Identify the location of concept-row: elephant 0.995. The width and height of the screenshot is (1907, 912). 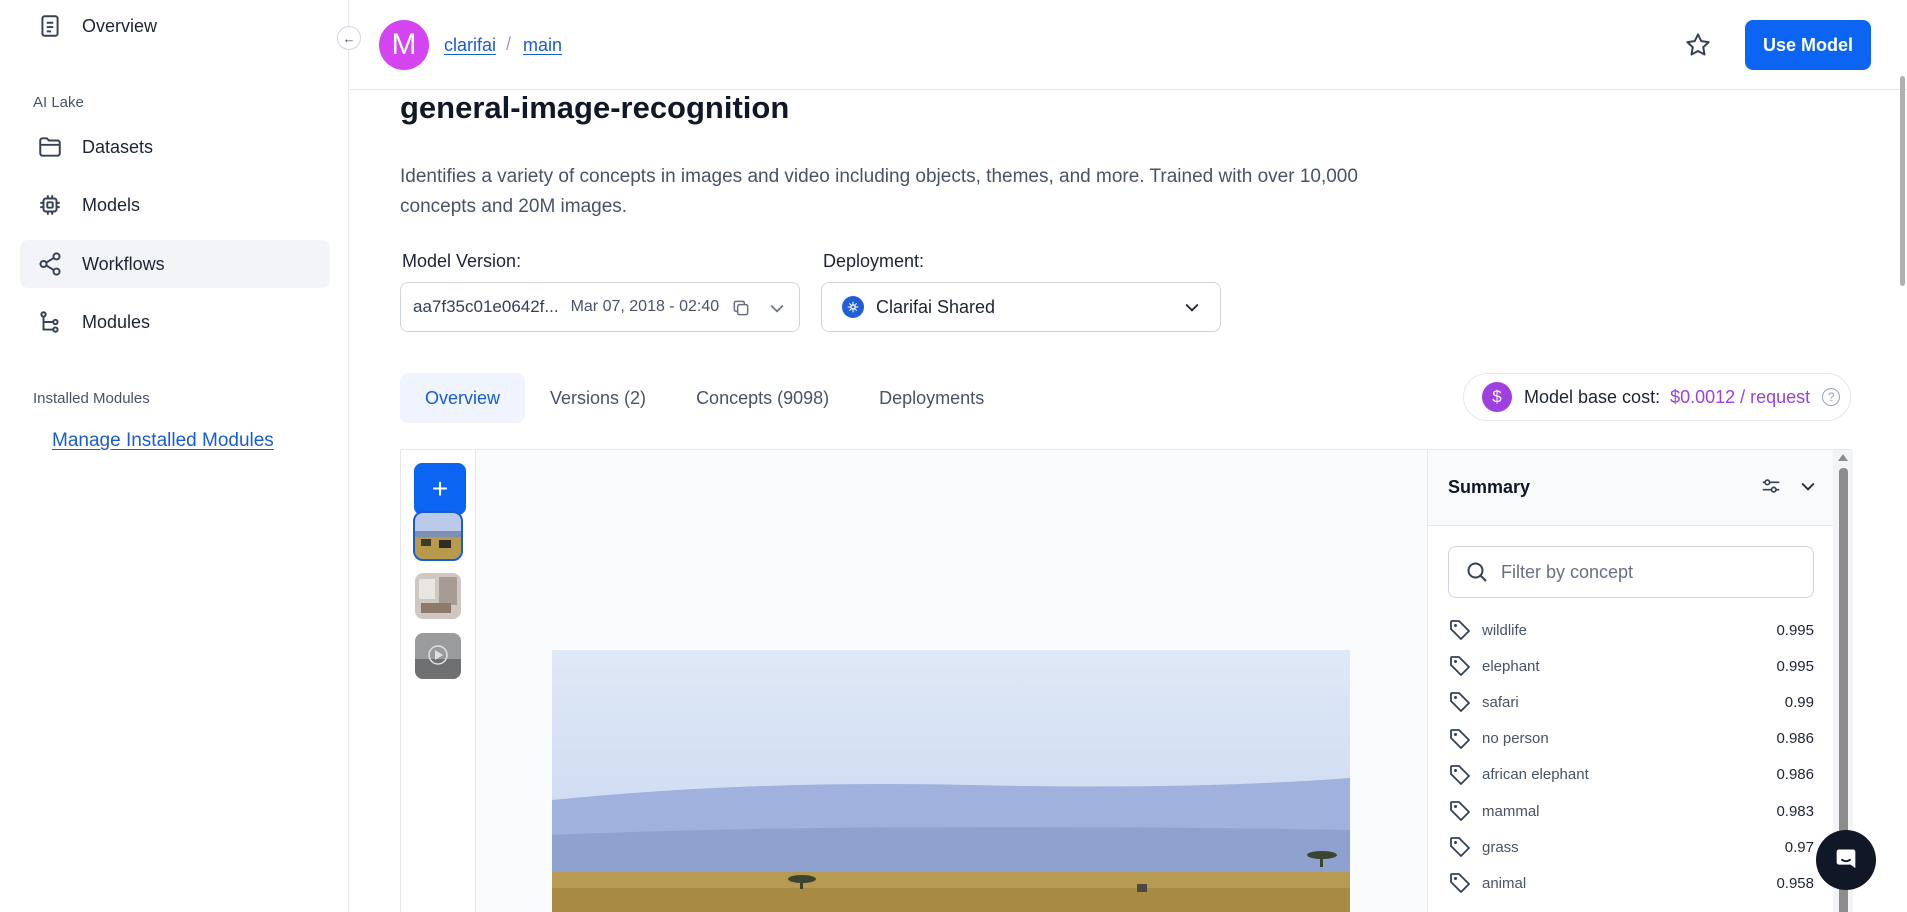
(1631, 666).